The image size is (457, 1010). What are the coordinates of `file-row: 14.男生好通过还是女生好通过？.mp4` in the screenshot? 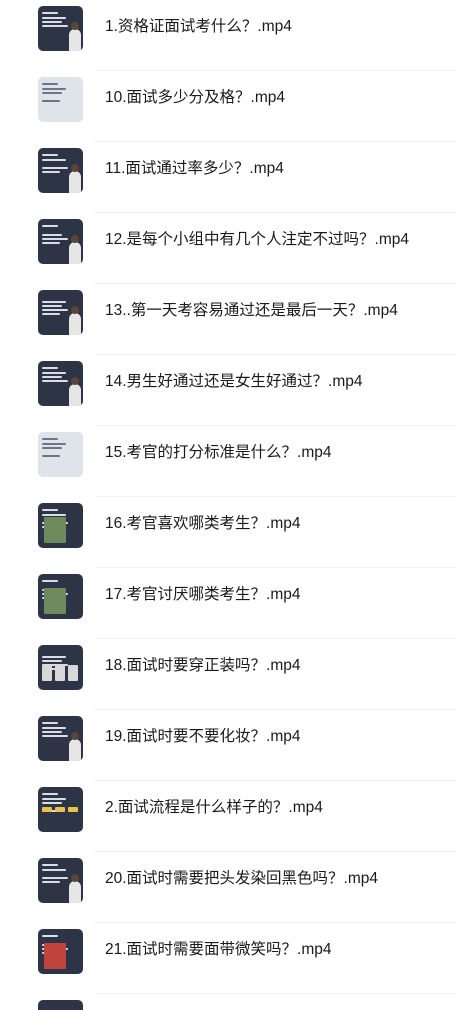 It's located at (228, 390).